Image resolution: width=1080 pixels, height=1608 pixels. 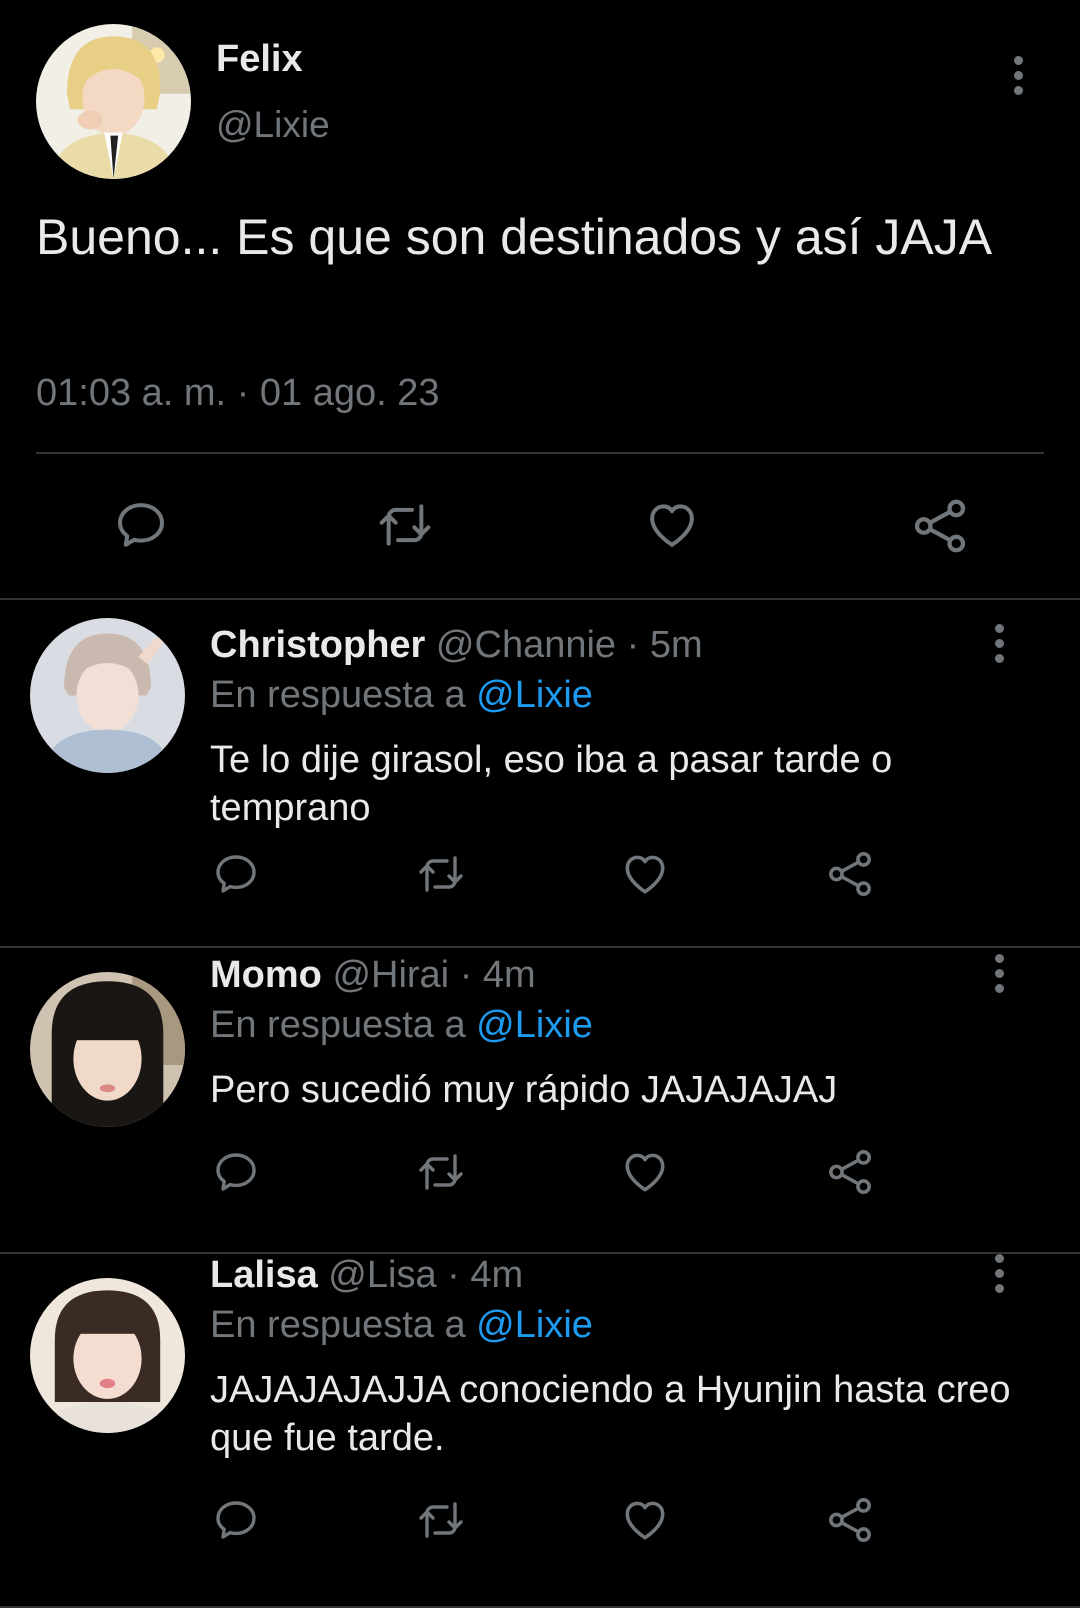 I want to click on author-handle: @Lixie, so click(x=273, y=125).